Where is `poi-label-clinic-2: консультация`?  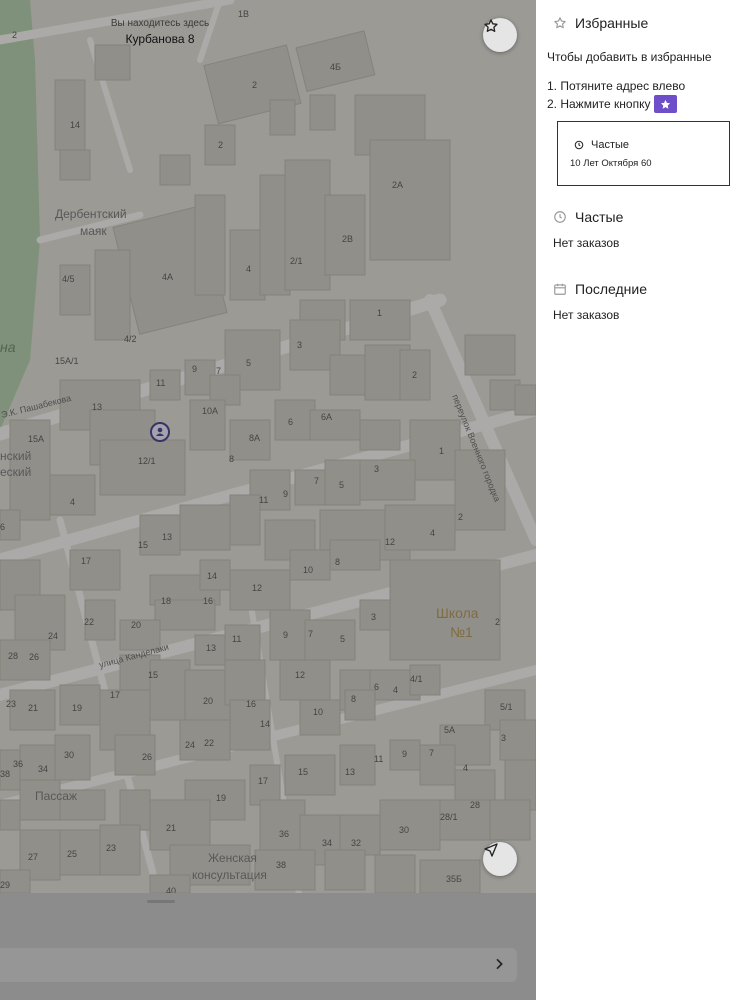 poi-label-clinic-2: консультация is located at coordinates (229, 875).